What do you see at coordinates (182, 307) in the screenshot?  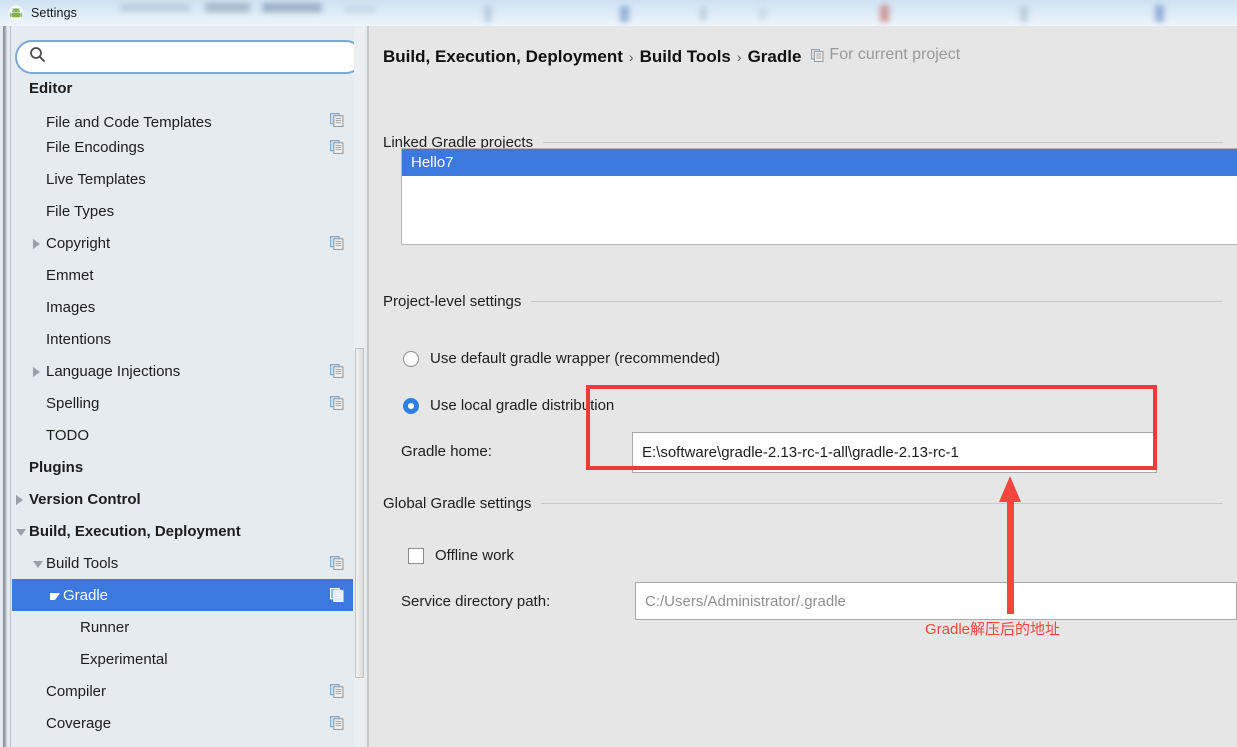 I see `sidebar-item-images: Images` at bounding box center [182, 307].